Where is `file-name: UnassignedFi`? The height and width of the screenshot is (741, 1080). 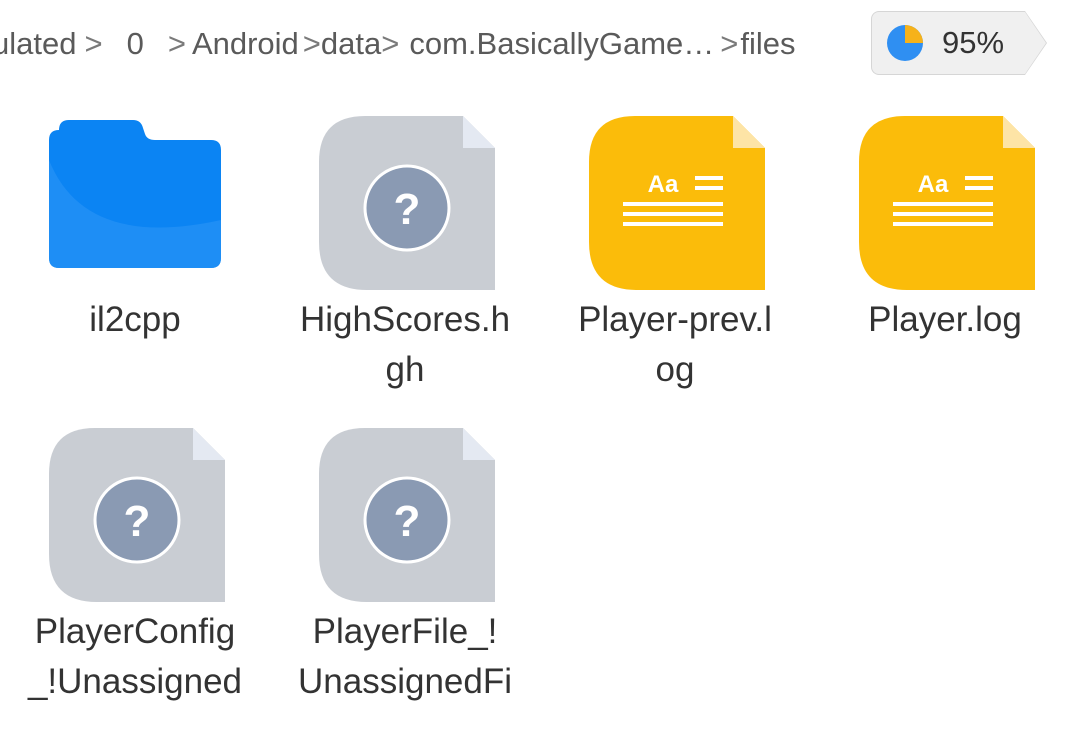
file-name: UnassignedFi is located at coordinates (405, 681).